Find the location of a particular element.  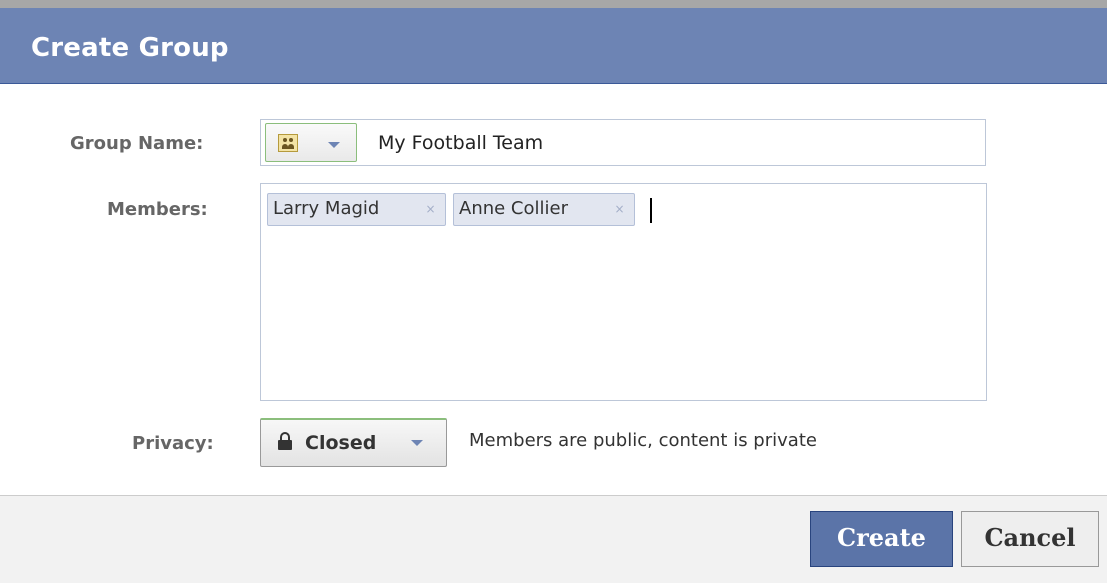

dialog-title-bar: Create Group is located at coordinates (553, 46).